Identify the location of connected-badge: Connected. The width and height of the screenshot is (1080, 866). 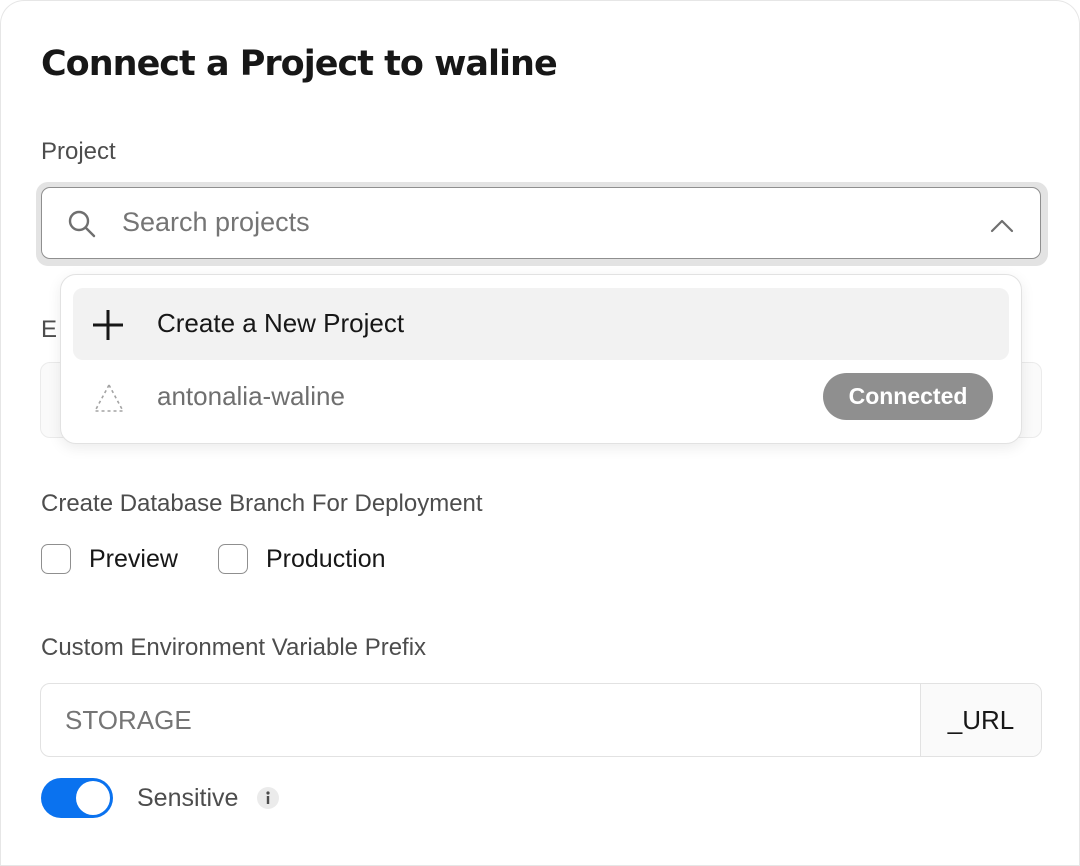
(908, 396).